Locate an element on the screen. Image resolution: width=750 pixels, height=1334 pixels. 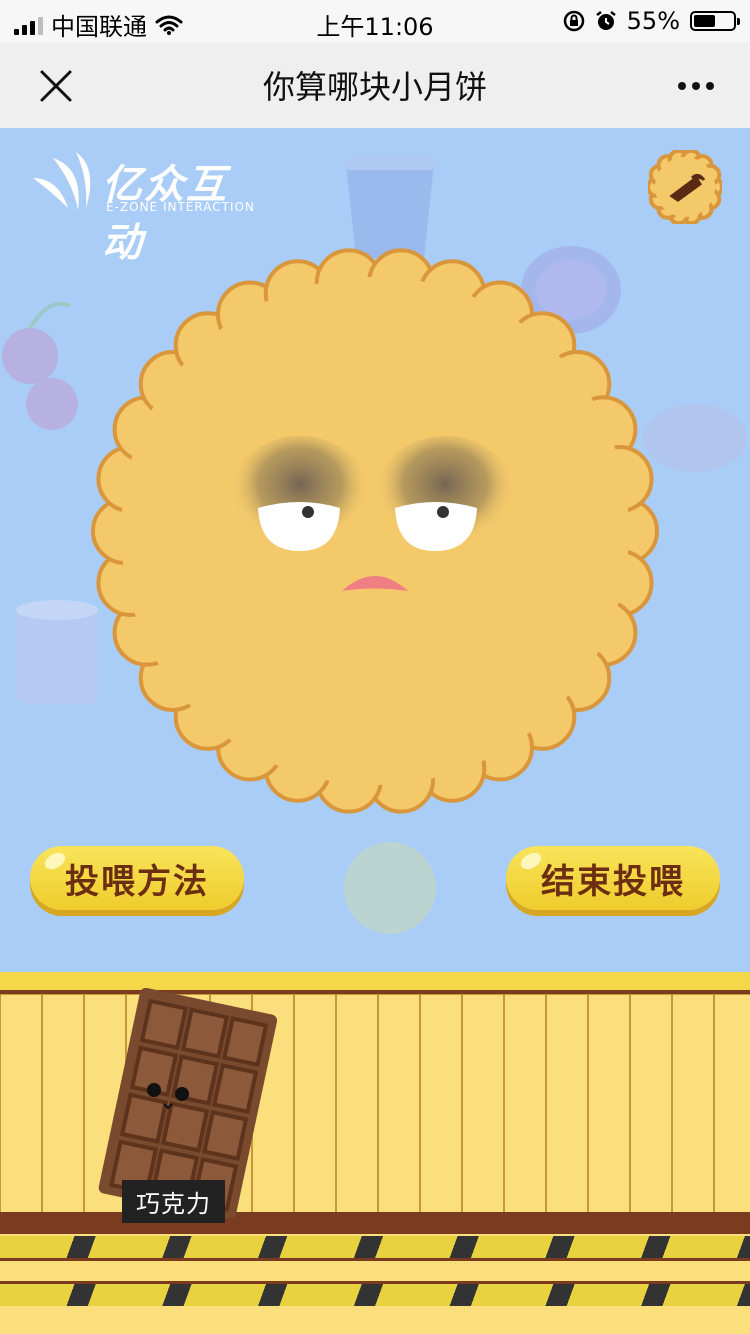
page-title: 你算哪块小月饼 is located at coordinates (374, 87).